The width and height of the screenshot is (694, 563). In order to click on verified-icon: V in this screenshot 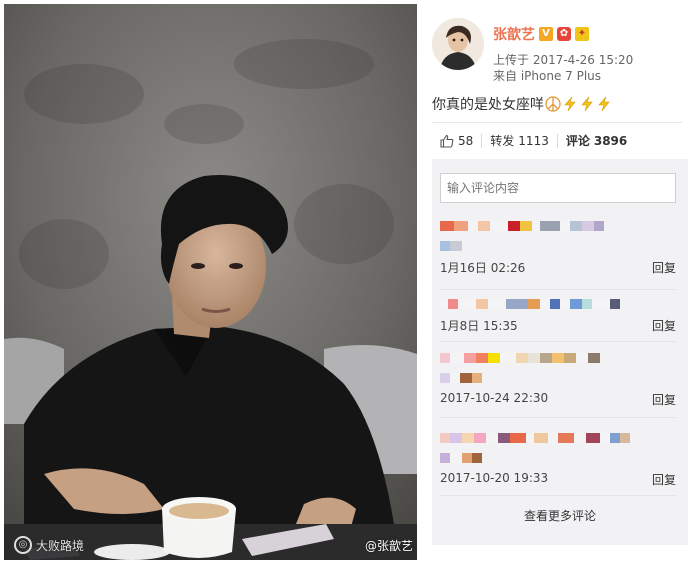, I will do `click(546, 34)`.